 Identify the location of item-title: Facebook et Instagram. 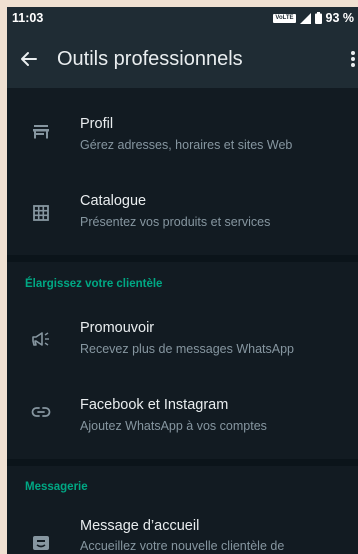
(154, 405).